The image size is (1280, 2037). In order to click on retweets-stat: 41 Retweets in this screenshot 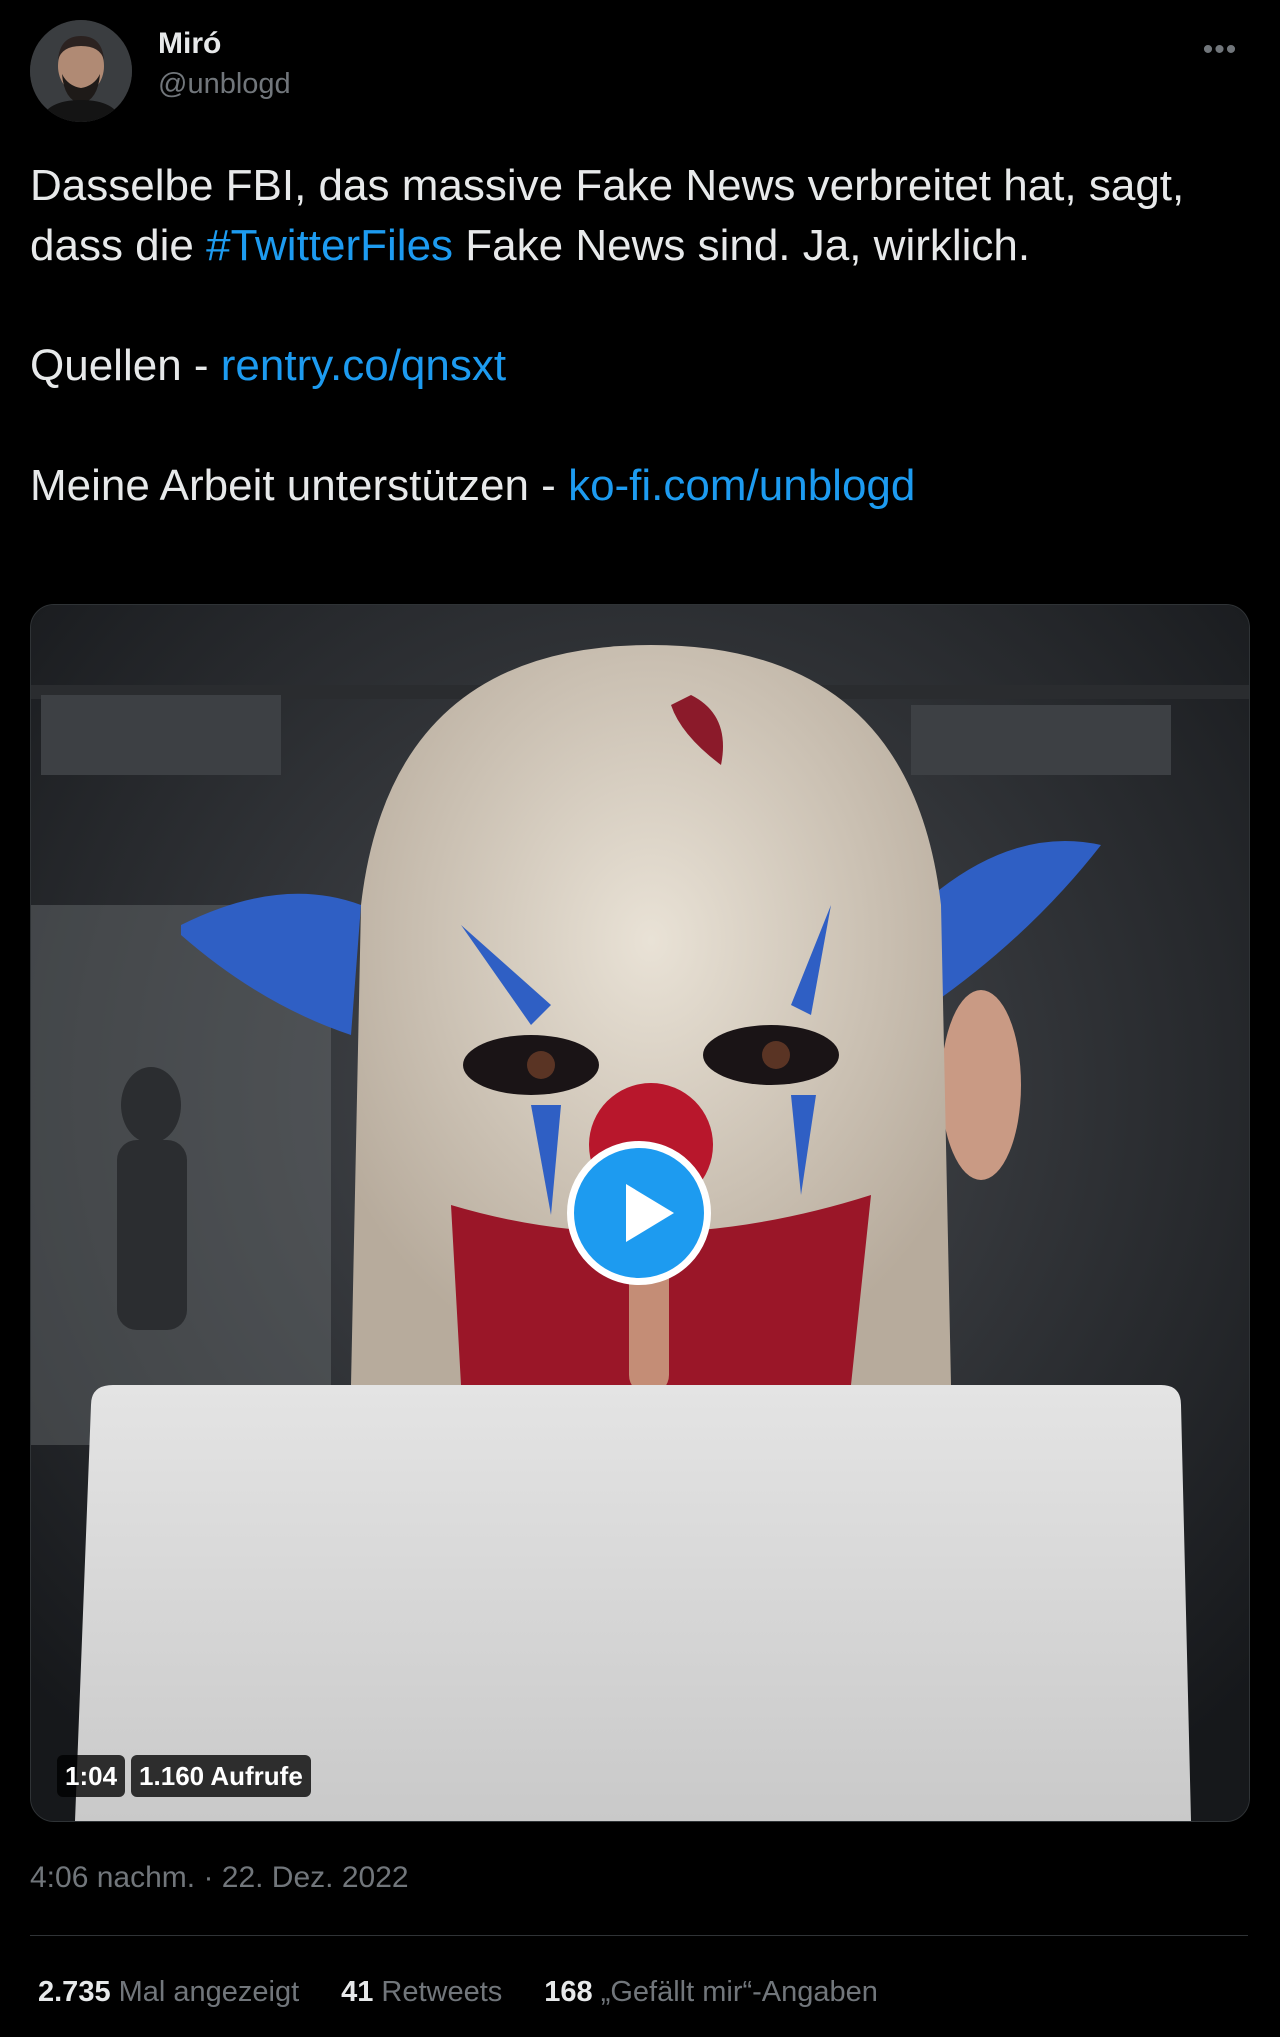, I will do `click(421, 1992)`.